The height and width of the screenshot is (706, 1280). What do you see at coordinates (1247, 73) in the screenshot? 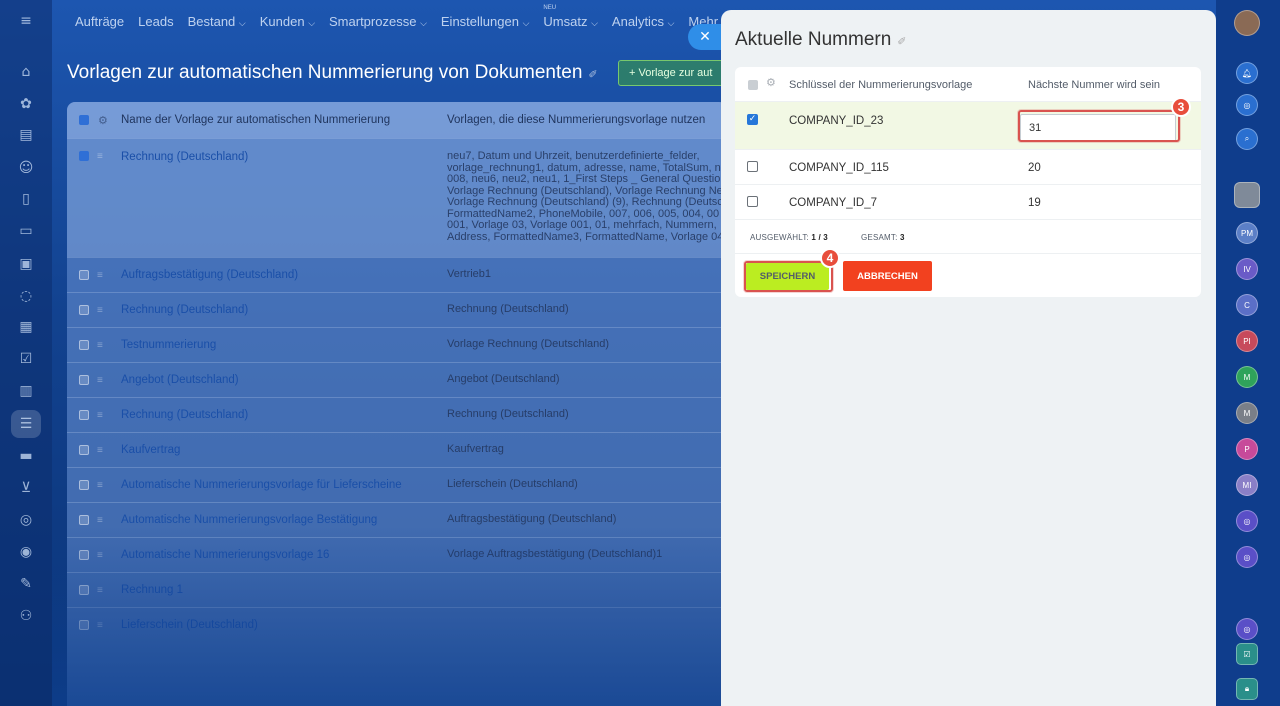
I see `notifications-icon: 🔔︎` at bounding box center [1247, 73].